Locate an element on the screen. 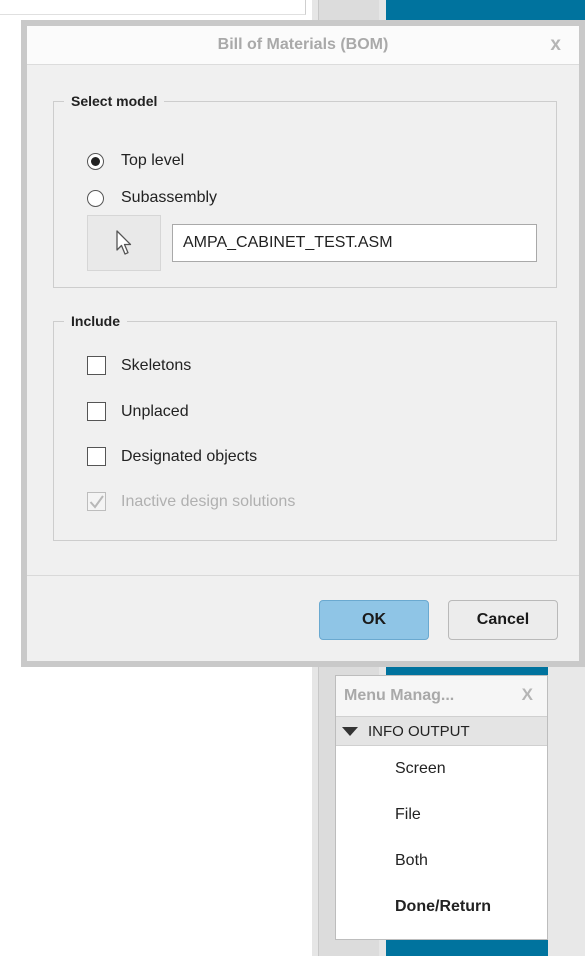 This screenshot has width=585, height=956. skeletons-label: Skeletons is located at coordinates (156, 365).